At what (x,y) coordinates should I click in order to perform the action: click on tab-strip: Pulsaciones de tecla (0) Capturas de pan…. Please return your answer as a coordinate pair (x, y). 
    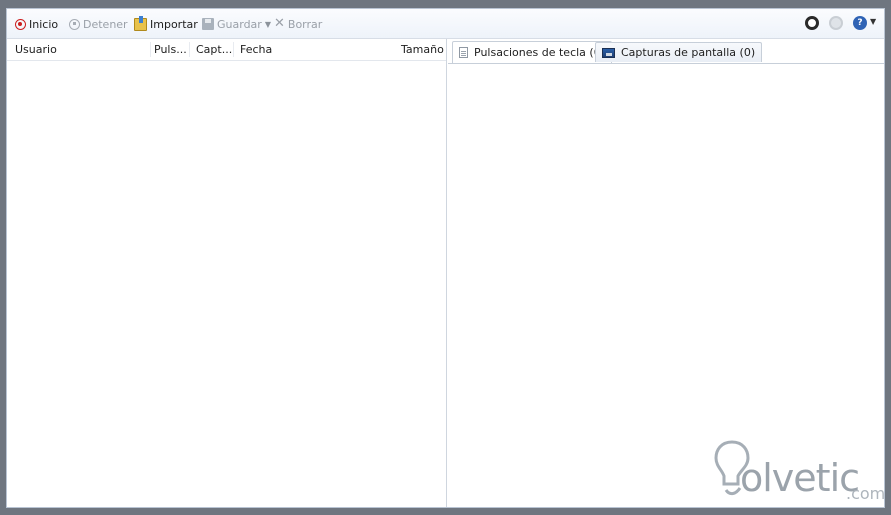
    Looking at the image, I should click on (666, 51).